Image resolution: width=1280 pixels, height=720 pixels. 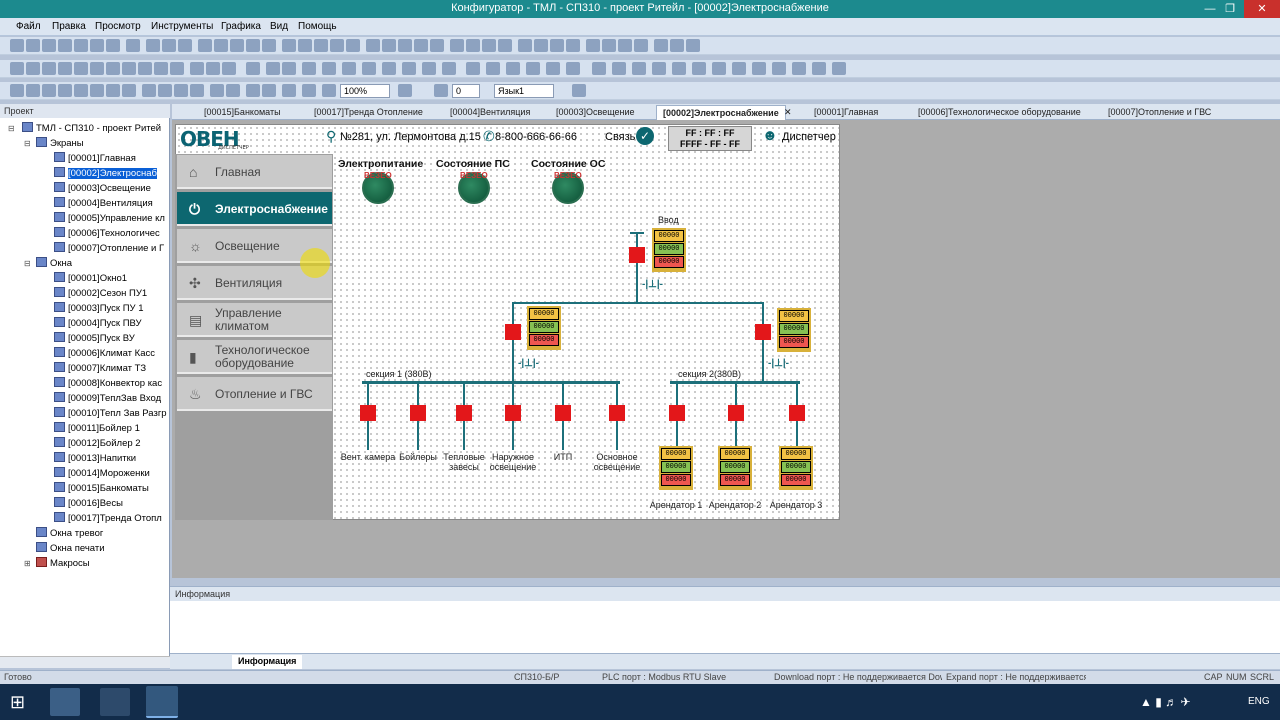 What do you see at coordinates (88, 504) in the screenshot?
I see `tree-window-item: [00016]Весы` at bounding box center [88, 504].